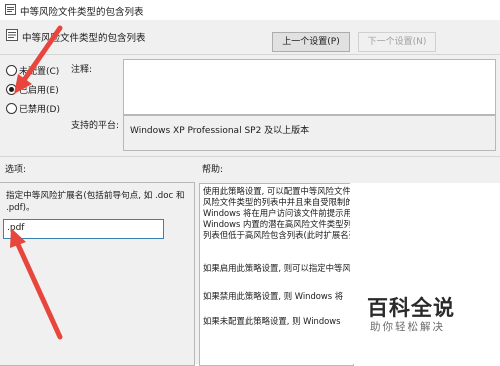  I want to click on annotation-arrows, so click(36, 182).